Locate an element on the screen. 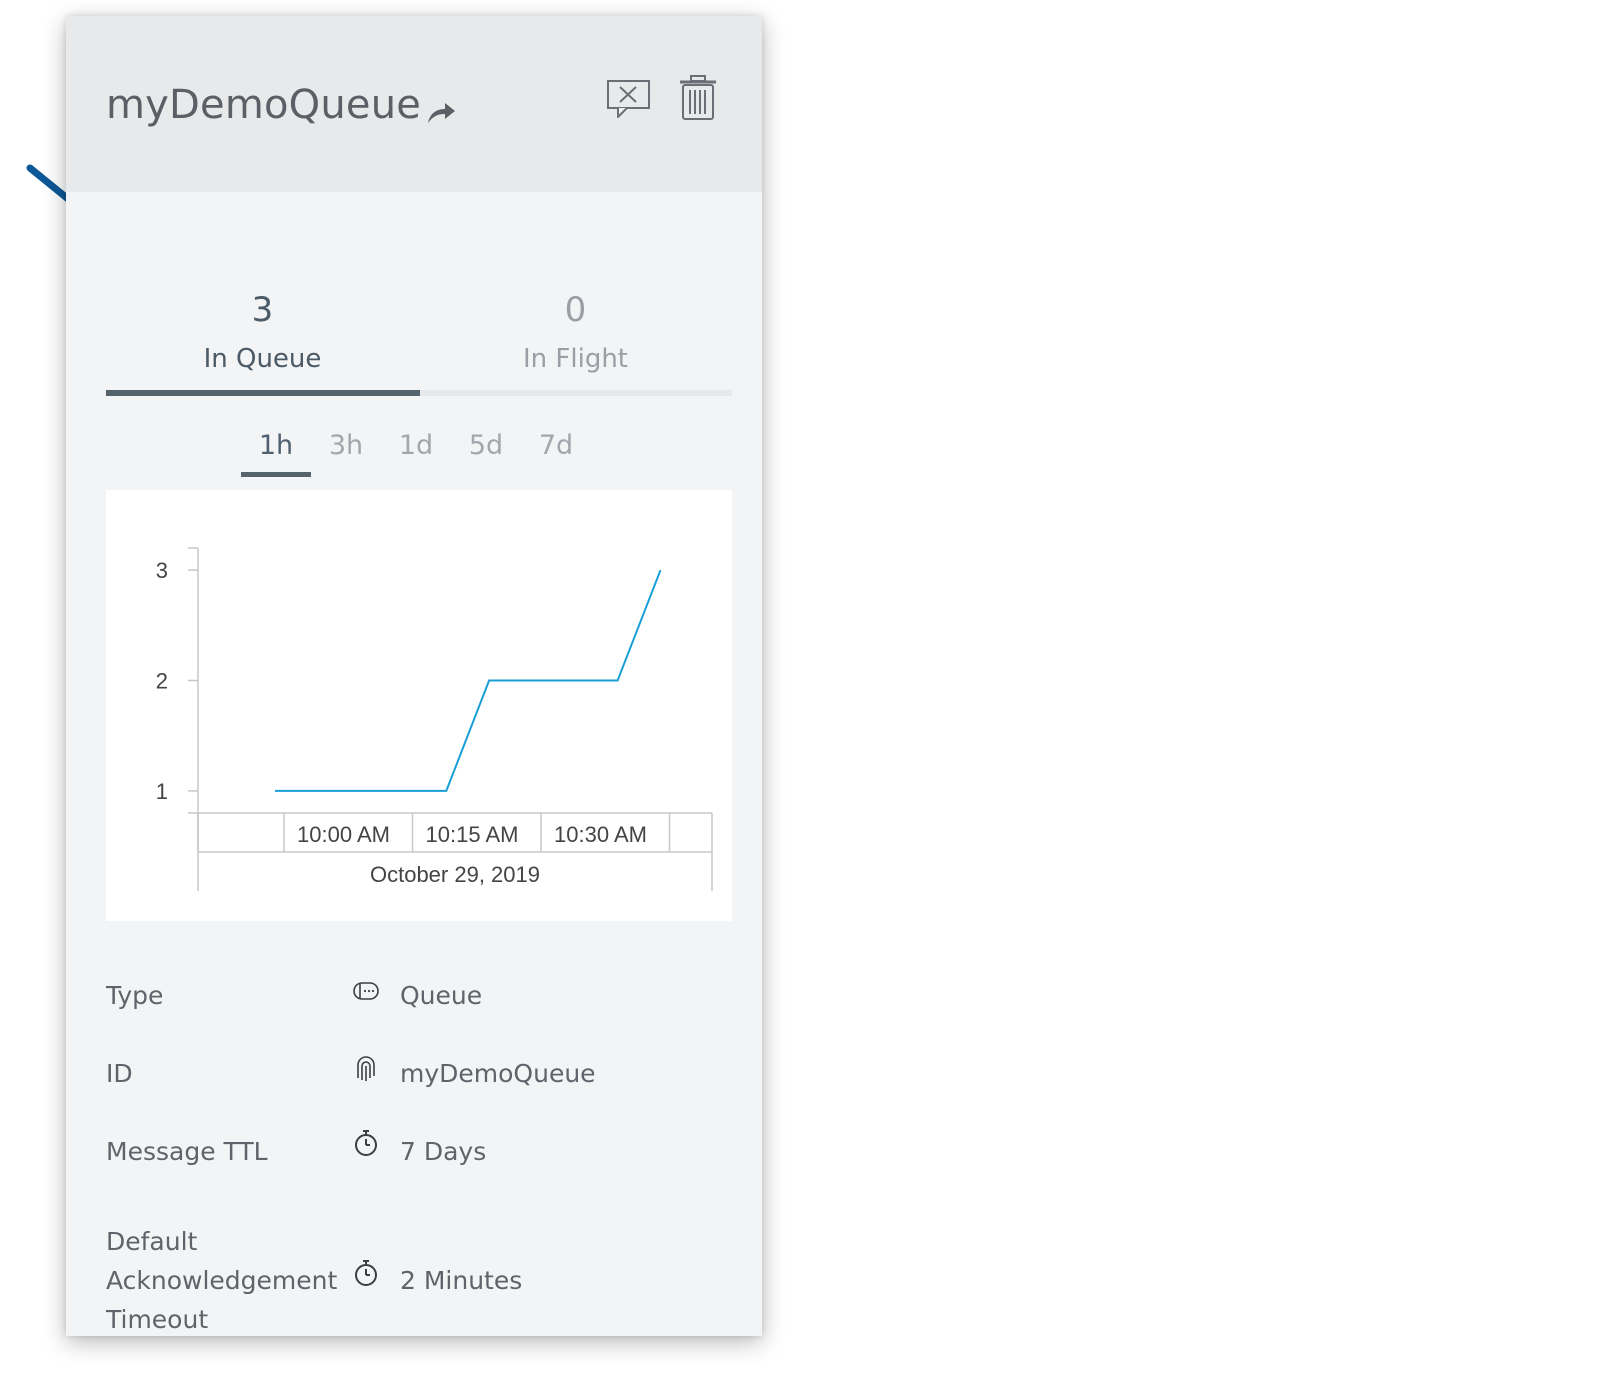 This screenshot has width=1598, height=1386. x-tick-label: 10:15 AM is located at coordinates (472, 834).